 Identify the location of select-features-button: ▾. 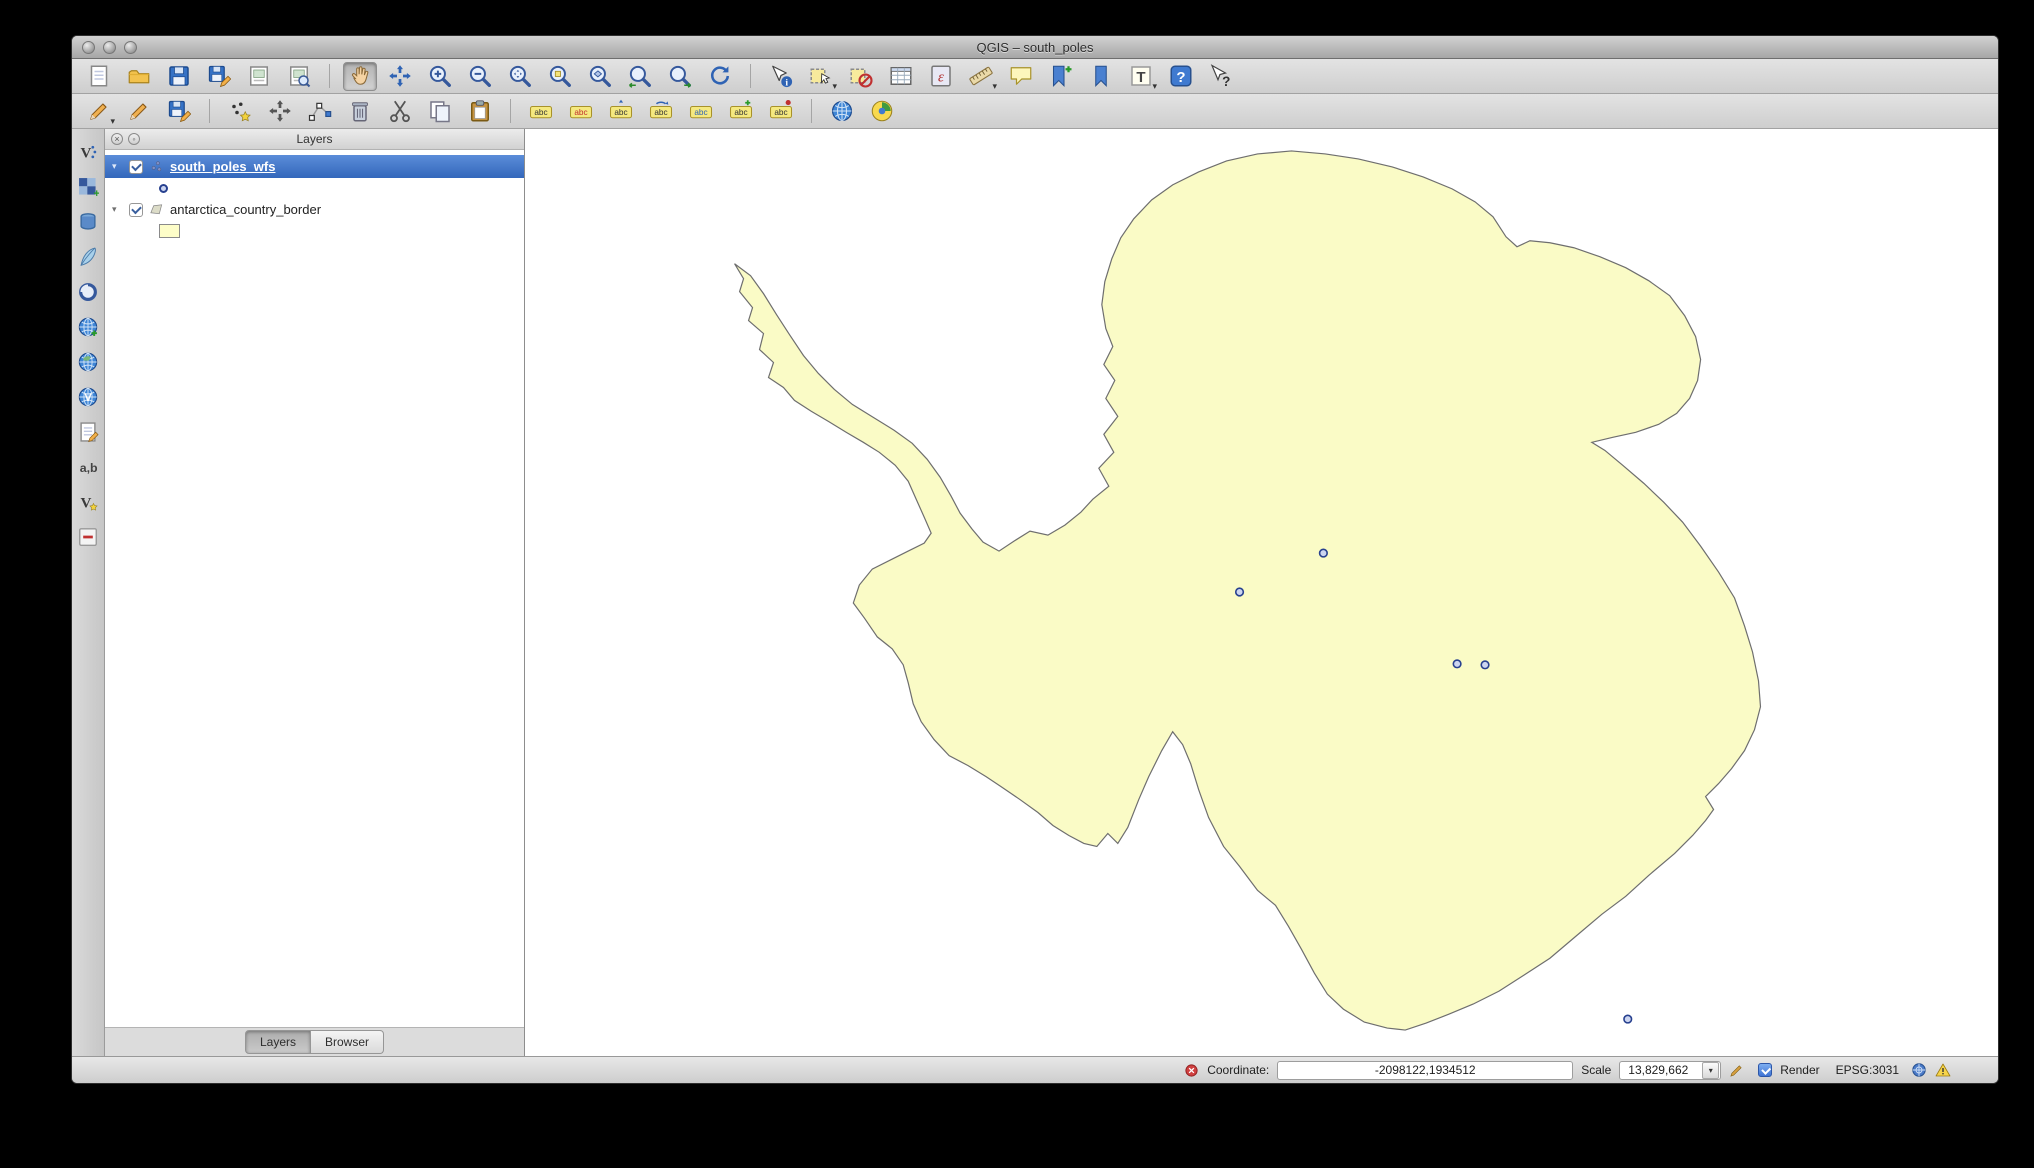
(821, 76).